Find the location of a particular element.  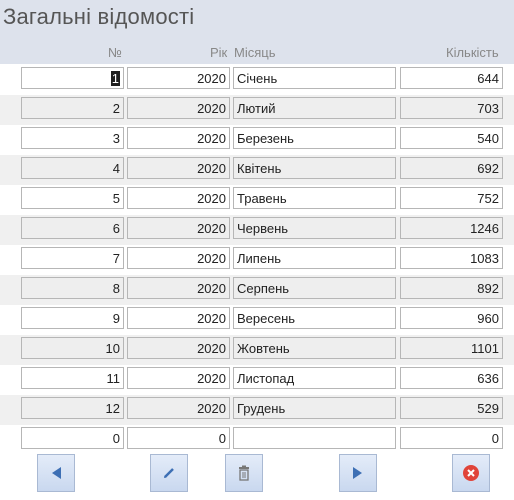

next-record-button is located at coordinates (358, 473).